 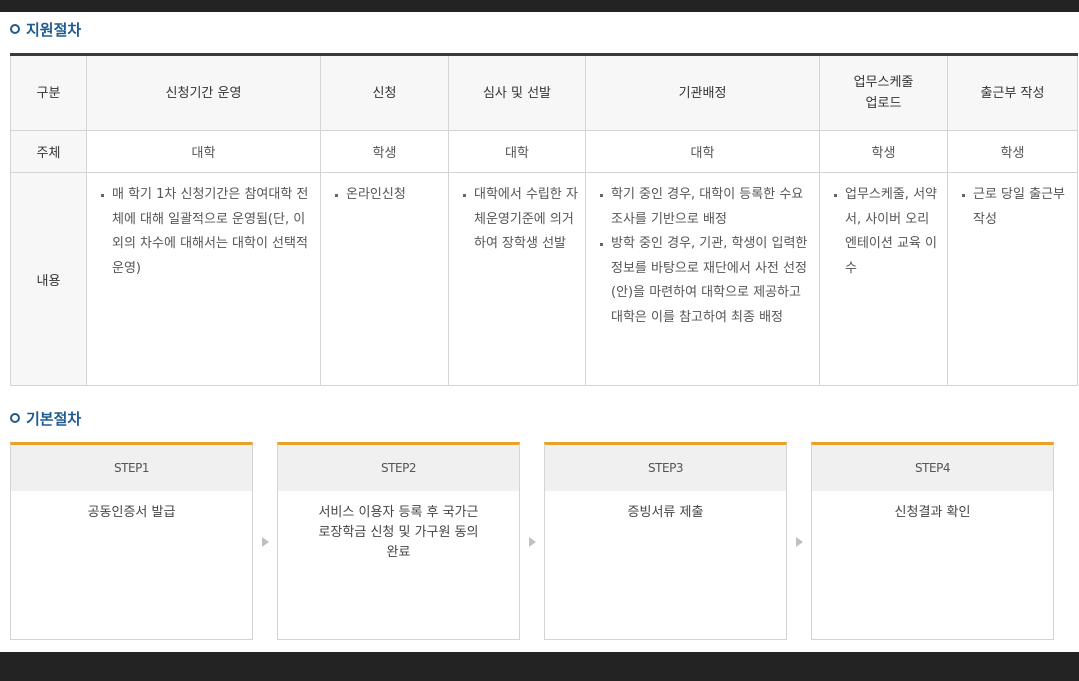 What do you see at coordinates (131, 468) in the screenshot?
I see `step-label: STEP1` at bounding box center [131, 468].